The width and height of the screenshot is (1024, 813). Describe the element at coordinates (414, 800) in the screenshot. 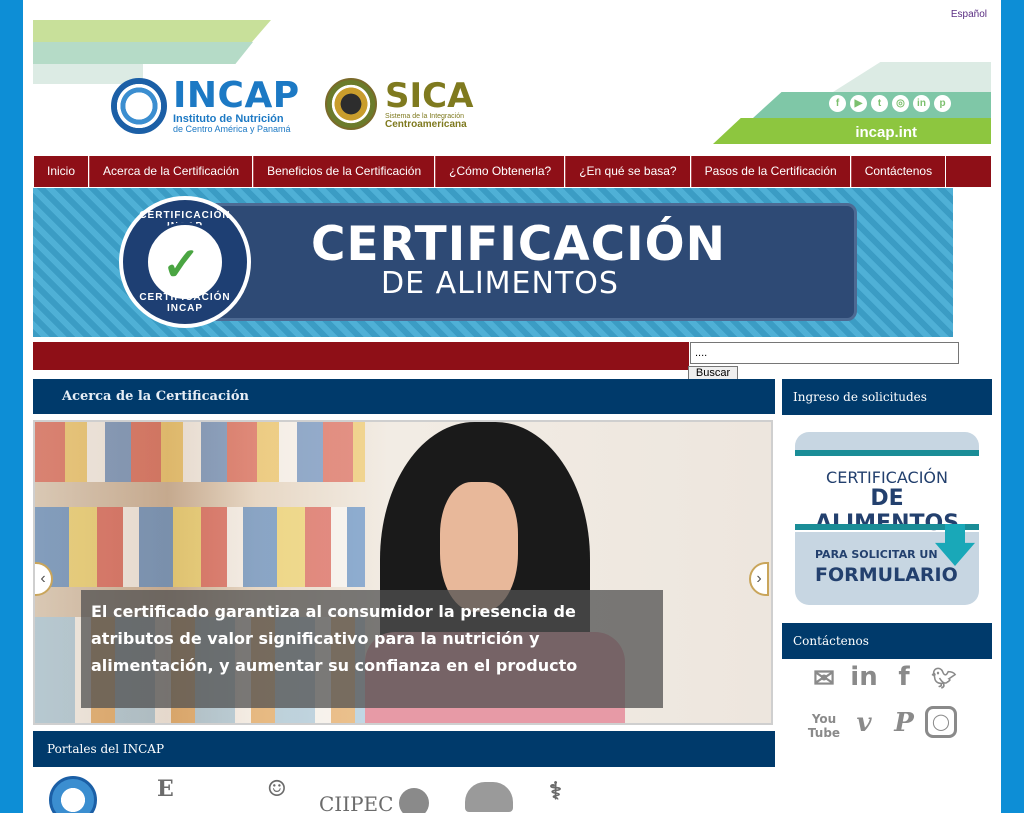

I see `globe-portal-logo` at that location.